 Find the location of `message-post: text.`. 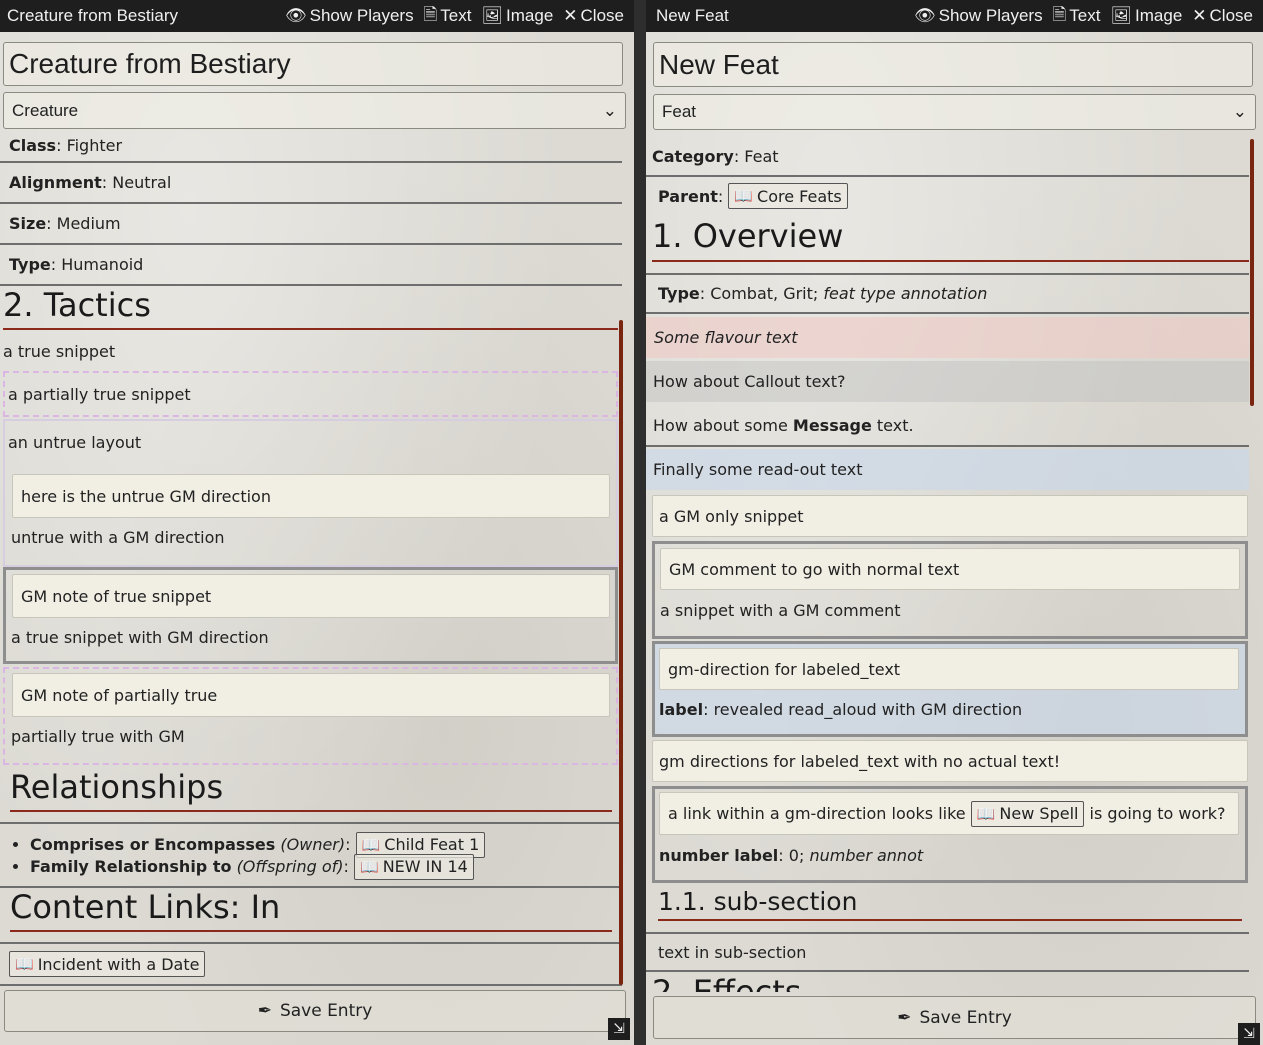

message-post: text. is located at coordinates (895, 425).